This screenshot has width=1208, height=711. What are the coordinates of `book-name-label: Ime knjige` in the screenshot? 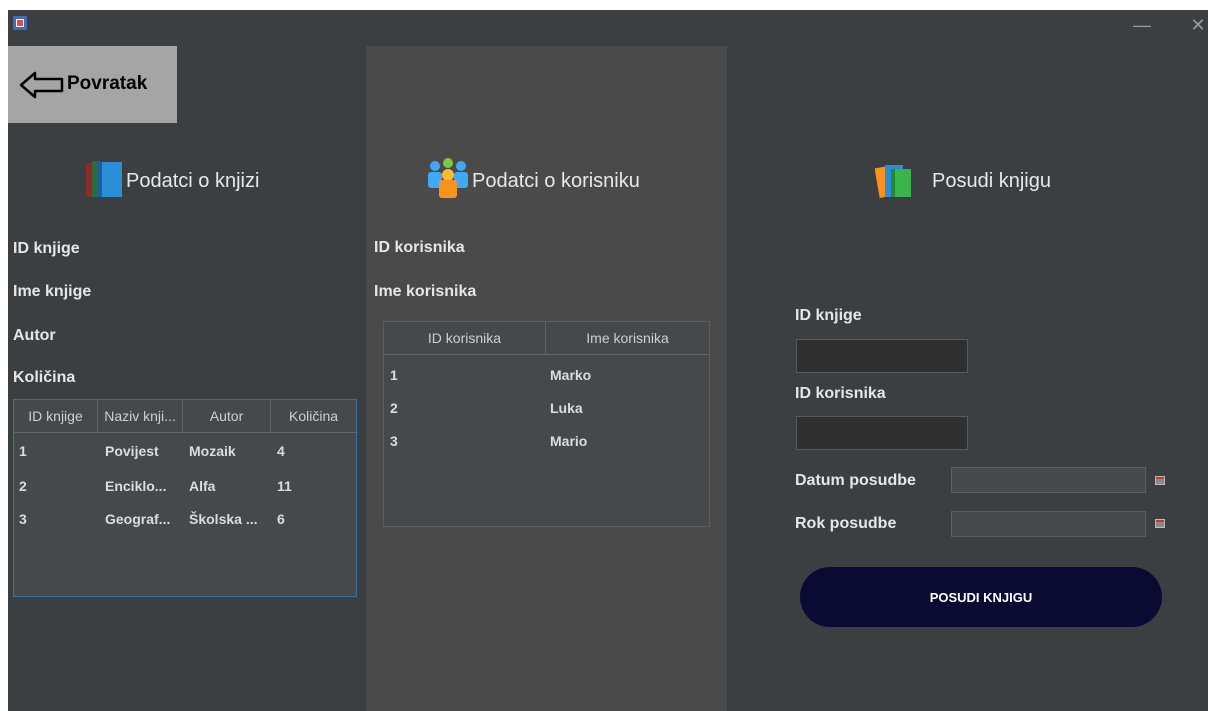 It's located at (52, 291).